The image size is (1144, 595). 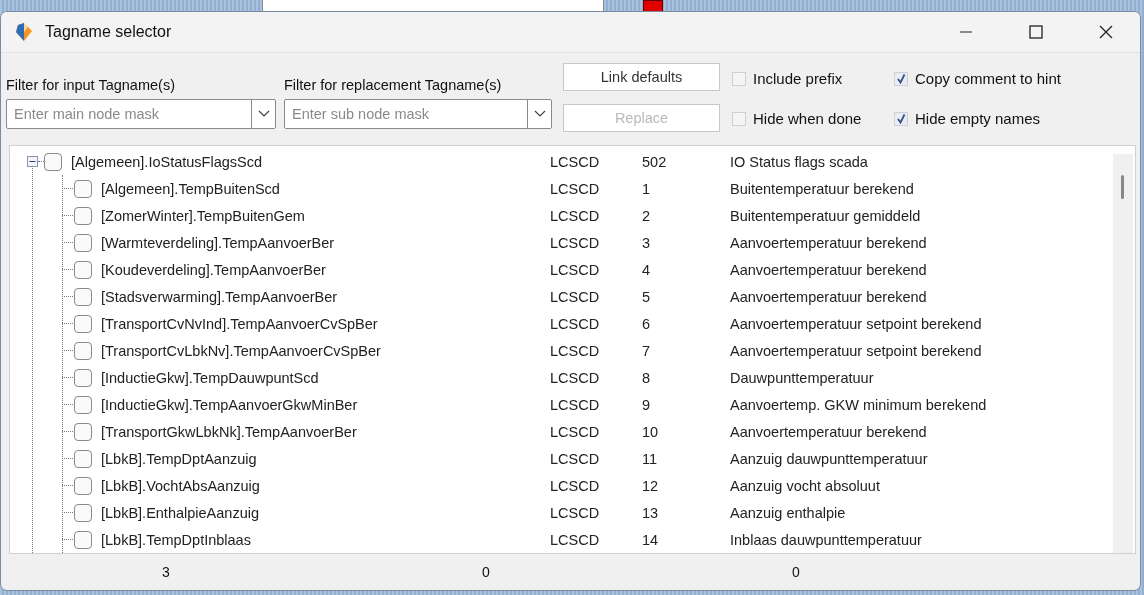 I want to click on tag-name: [ZomerWinter].TempBuitenGem, so click(x=203, y=215).